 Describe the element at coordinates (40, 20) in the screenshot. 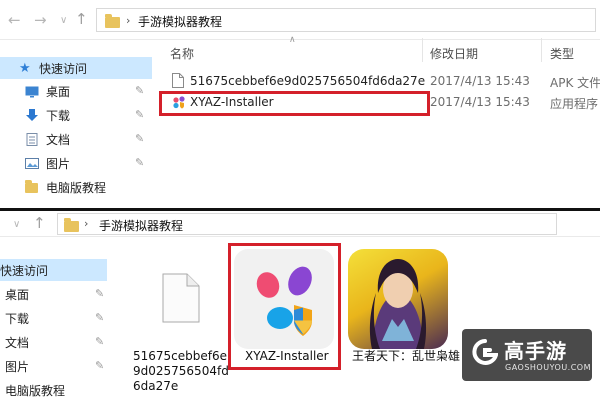

I see `forward-arrow-icon: →` at that location.